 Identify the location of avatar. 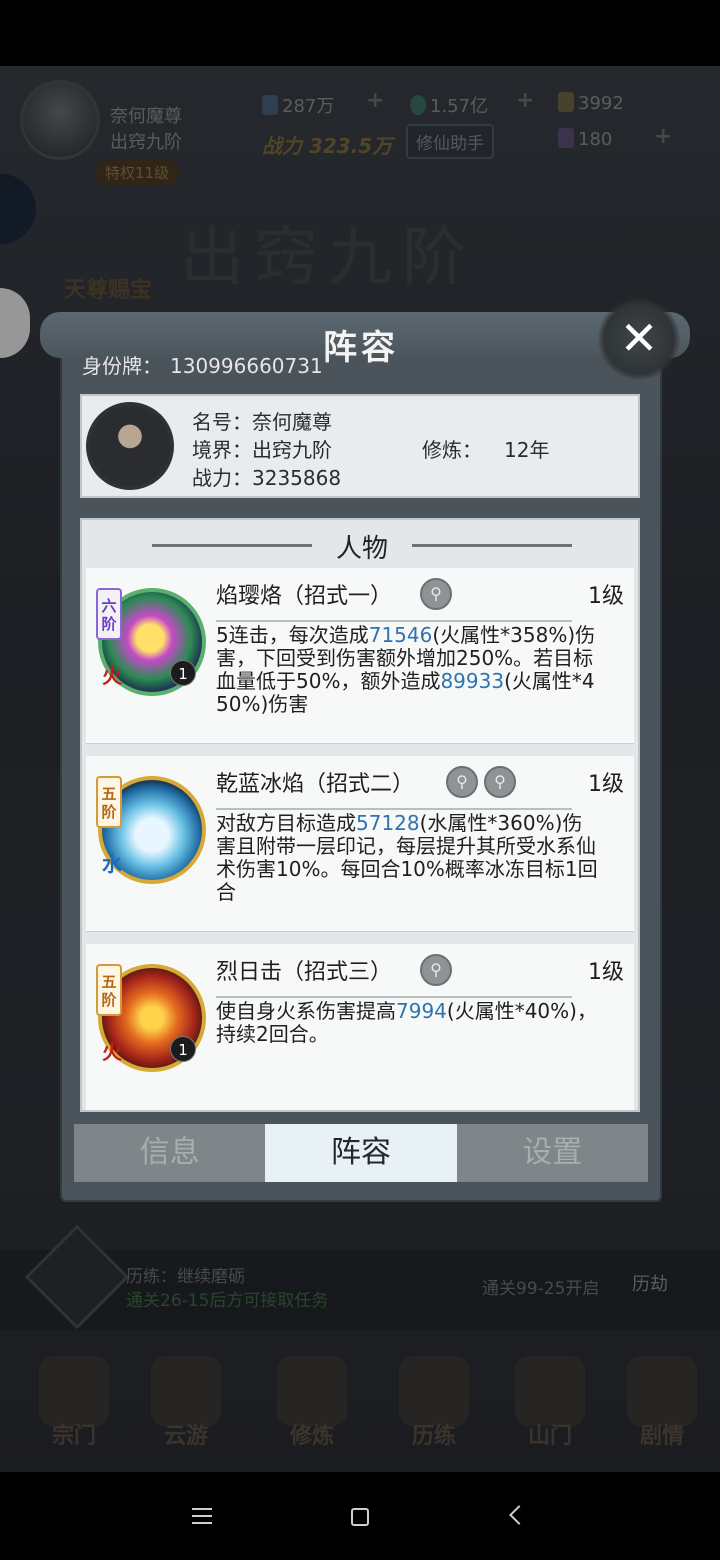
(130, 446).